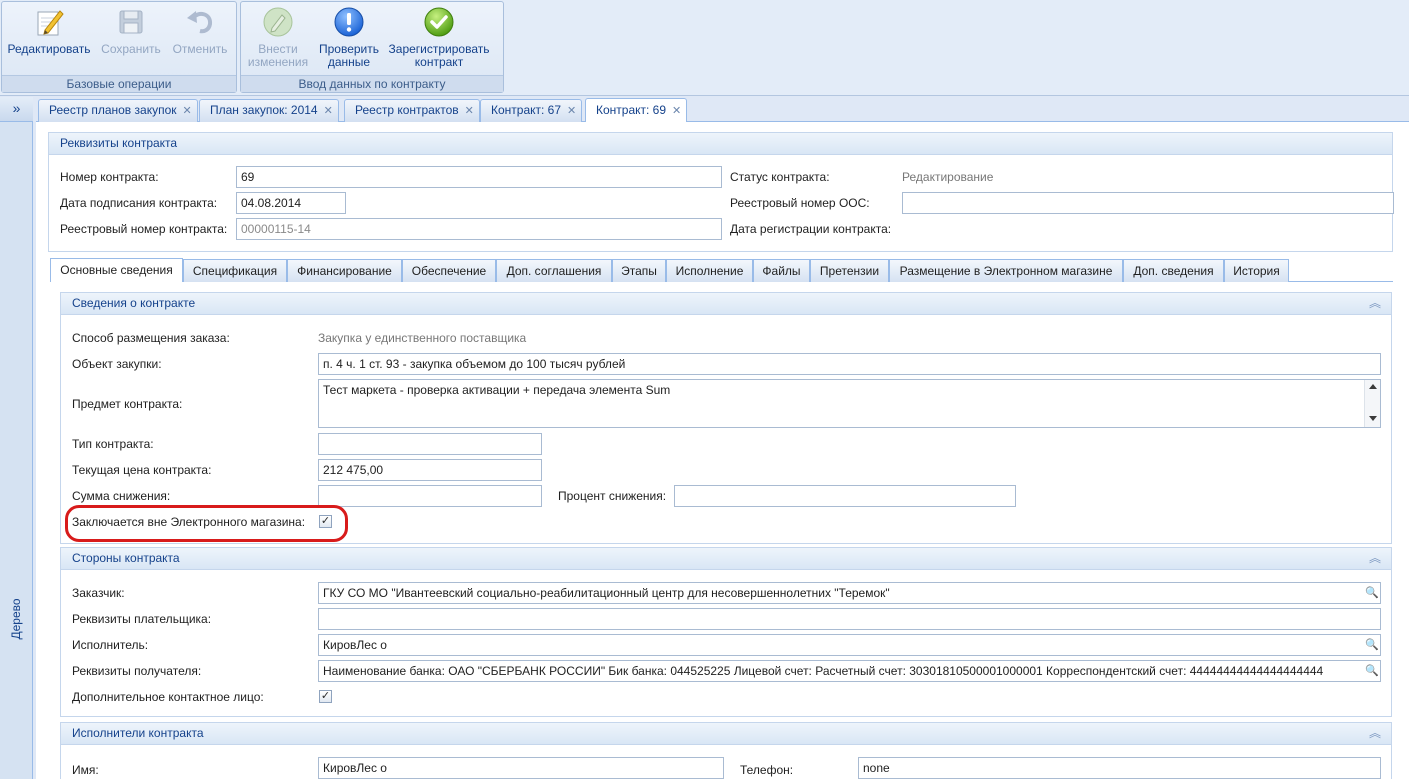 This screenshot has height=779, width=1409. I want to click on tab-contracts-registry: Реестр контрактов ✕, so click(412, 110).